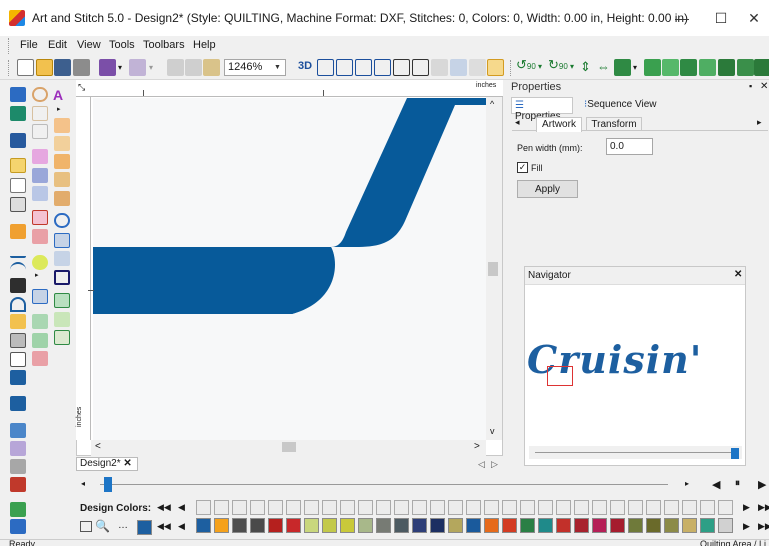 The width and height of the screenshot is (769, 546). What do you see at coordinates (18, 403) in the screenshot?
I see `star-tool-icon` at bounding box center [18, 403].